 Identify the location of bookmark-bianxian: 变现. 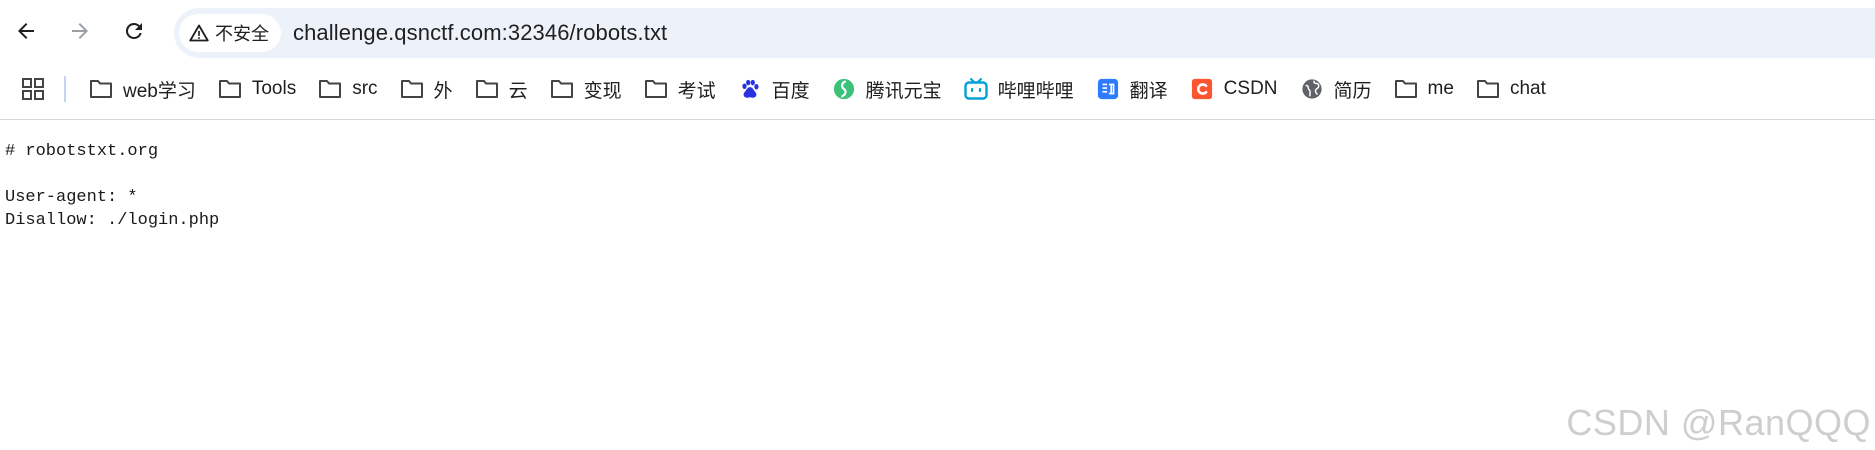
(586, 89).